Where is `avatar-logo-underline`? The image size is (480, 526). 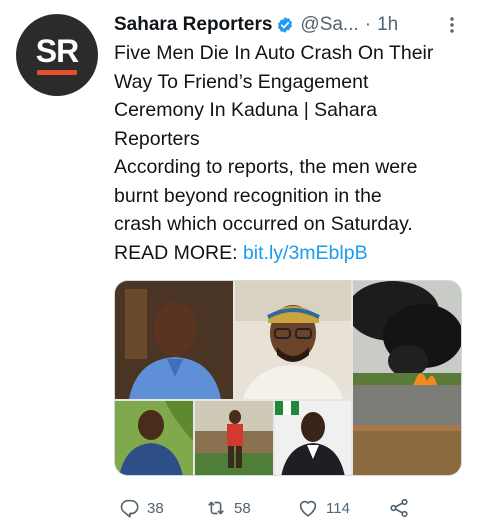
avatar-logo-underline is located at coordinates (57, 72).